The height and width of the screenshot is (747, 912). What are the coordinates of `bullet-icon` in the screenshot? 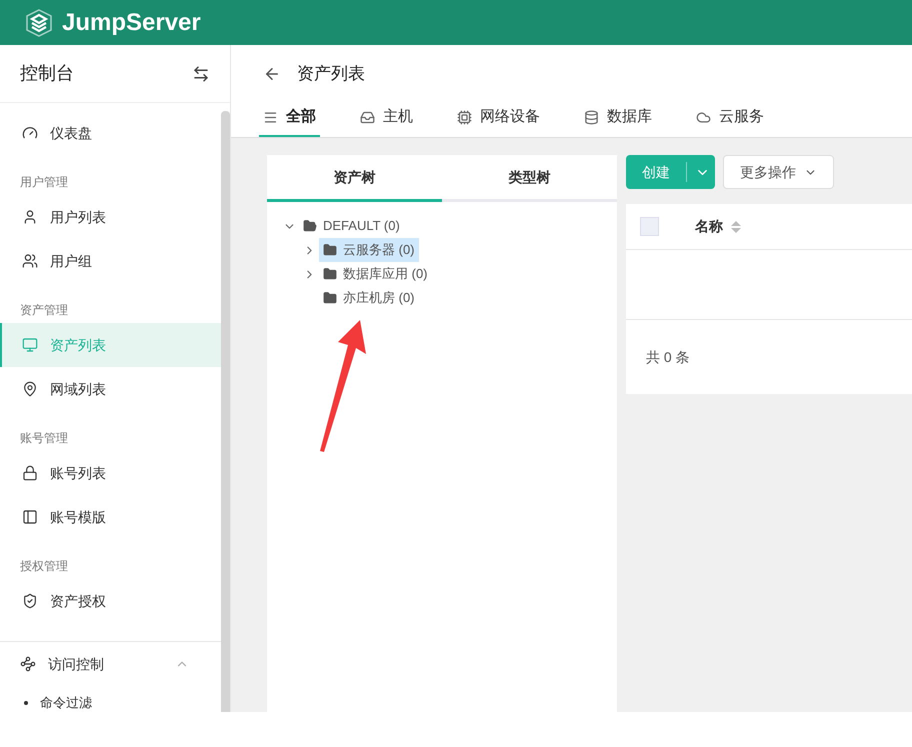 It's located at (26, 703).